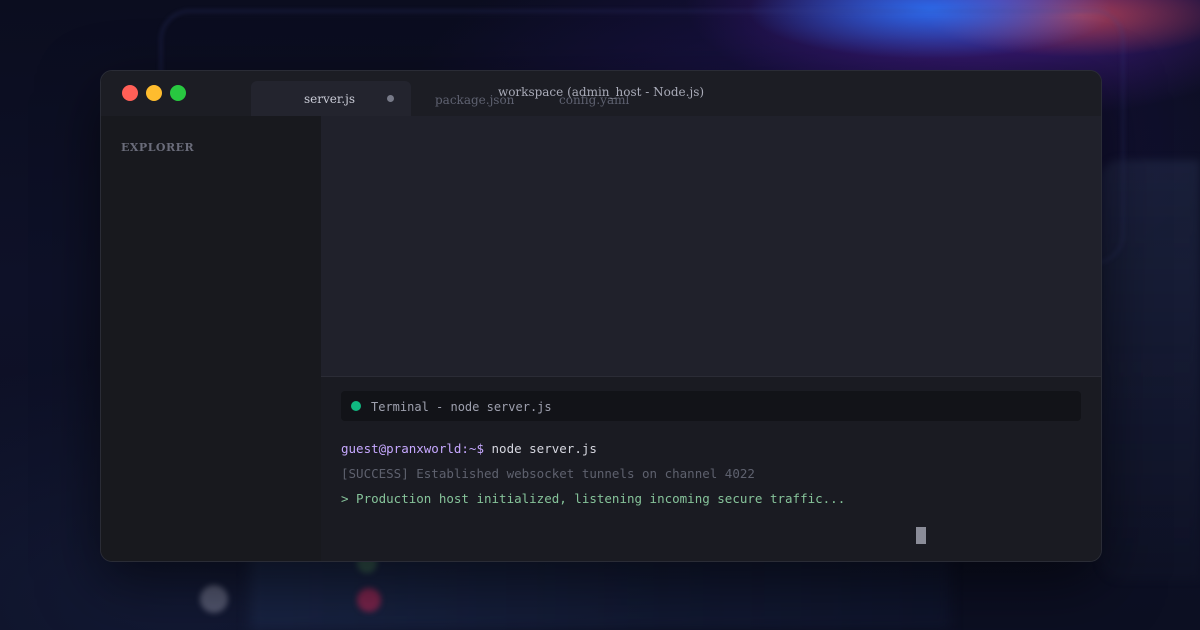 The width and height of the screenshot is (1200, 630). I want to click on close-window-button, so click(130, 93).